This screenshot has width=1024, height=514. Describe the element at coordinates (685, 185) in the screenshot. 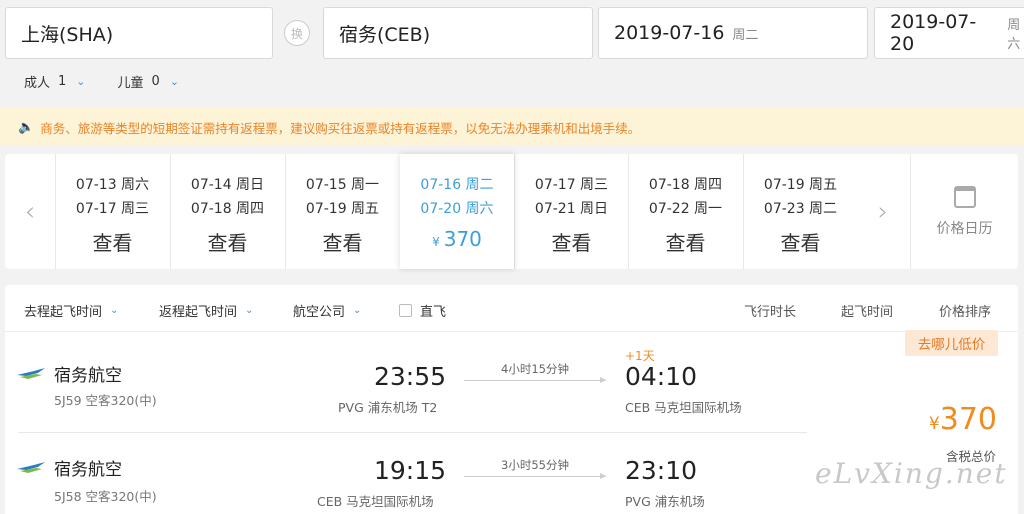

I see `outbound-date: 07-18 周四` at that location.